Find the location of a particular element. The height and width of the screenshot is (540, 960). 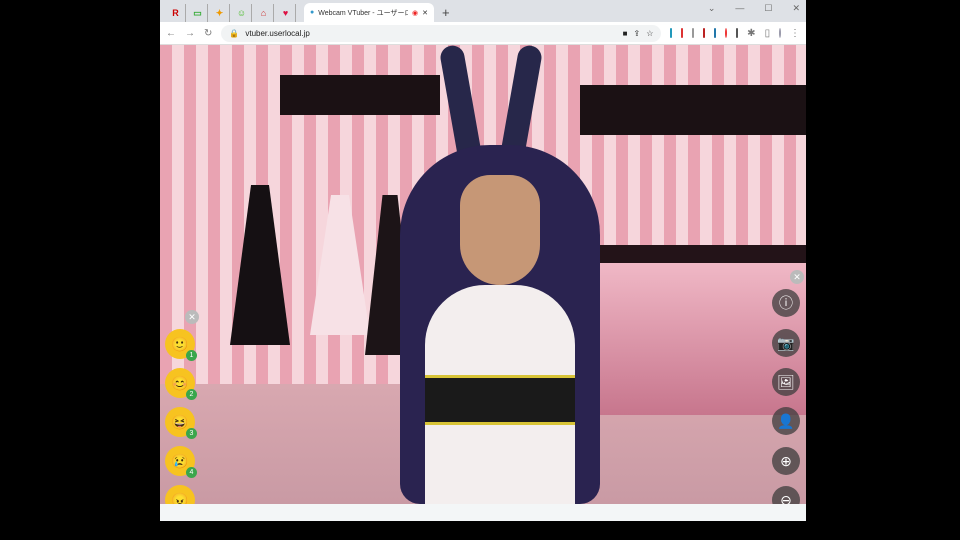

minimize-button: — is located at coordinates (739, 8).